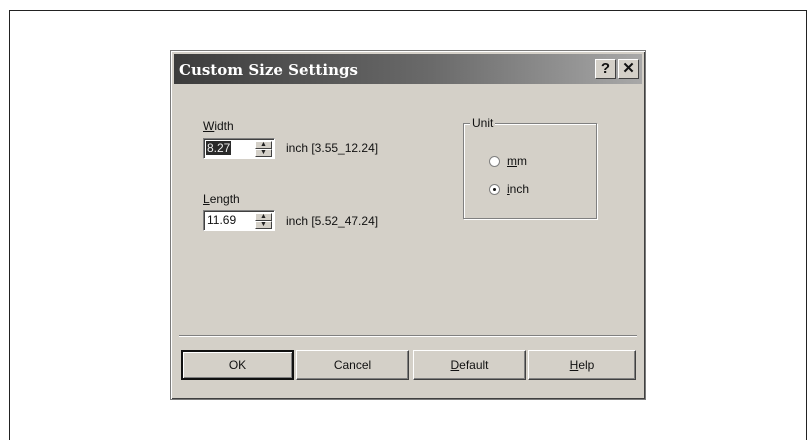 This screenshot has height=440, width=809. What do you see at coordinates (530, 167) in the screenshot?
I see `unit-groupbox: Unit mm i nch` at bounding box center [530, 167].